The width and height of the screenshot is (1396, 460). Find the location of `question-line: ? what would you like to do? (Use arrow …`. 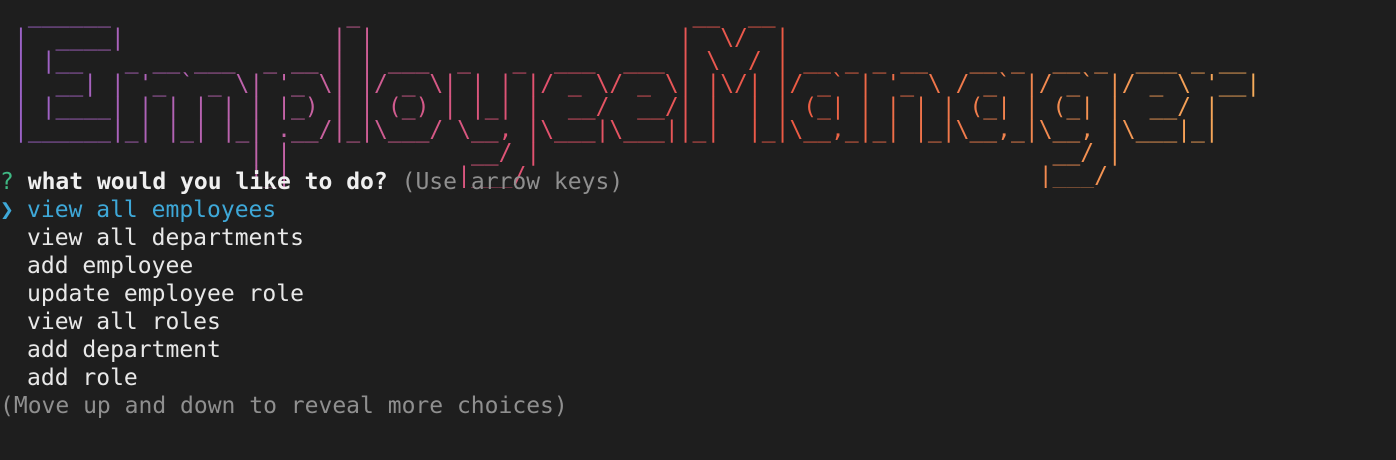

question-line: ? what would you like to do? (Use arrow … is located at coordinates (698, 182).